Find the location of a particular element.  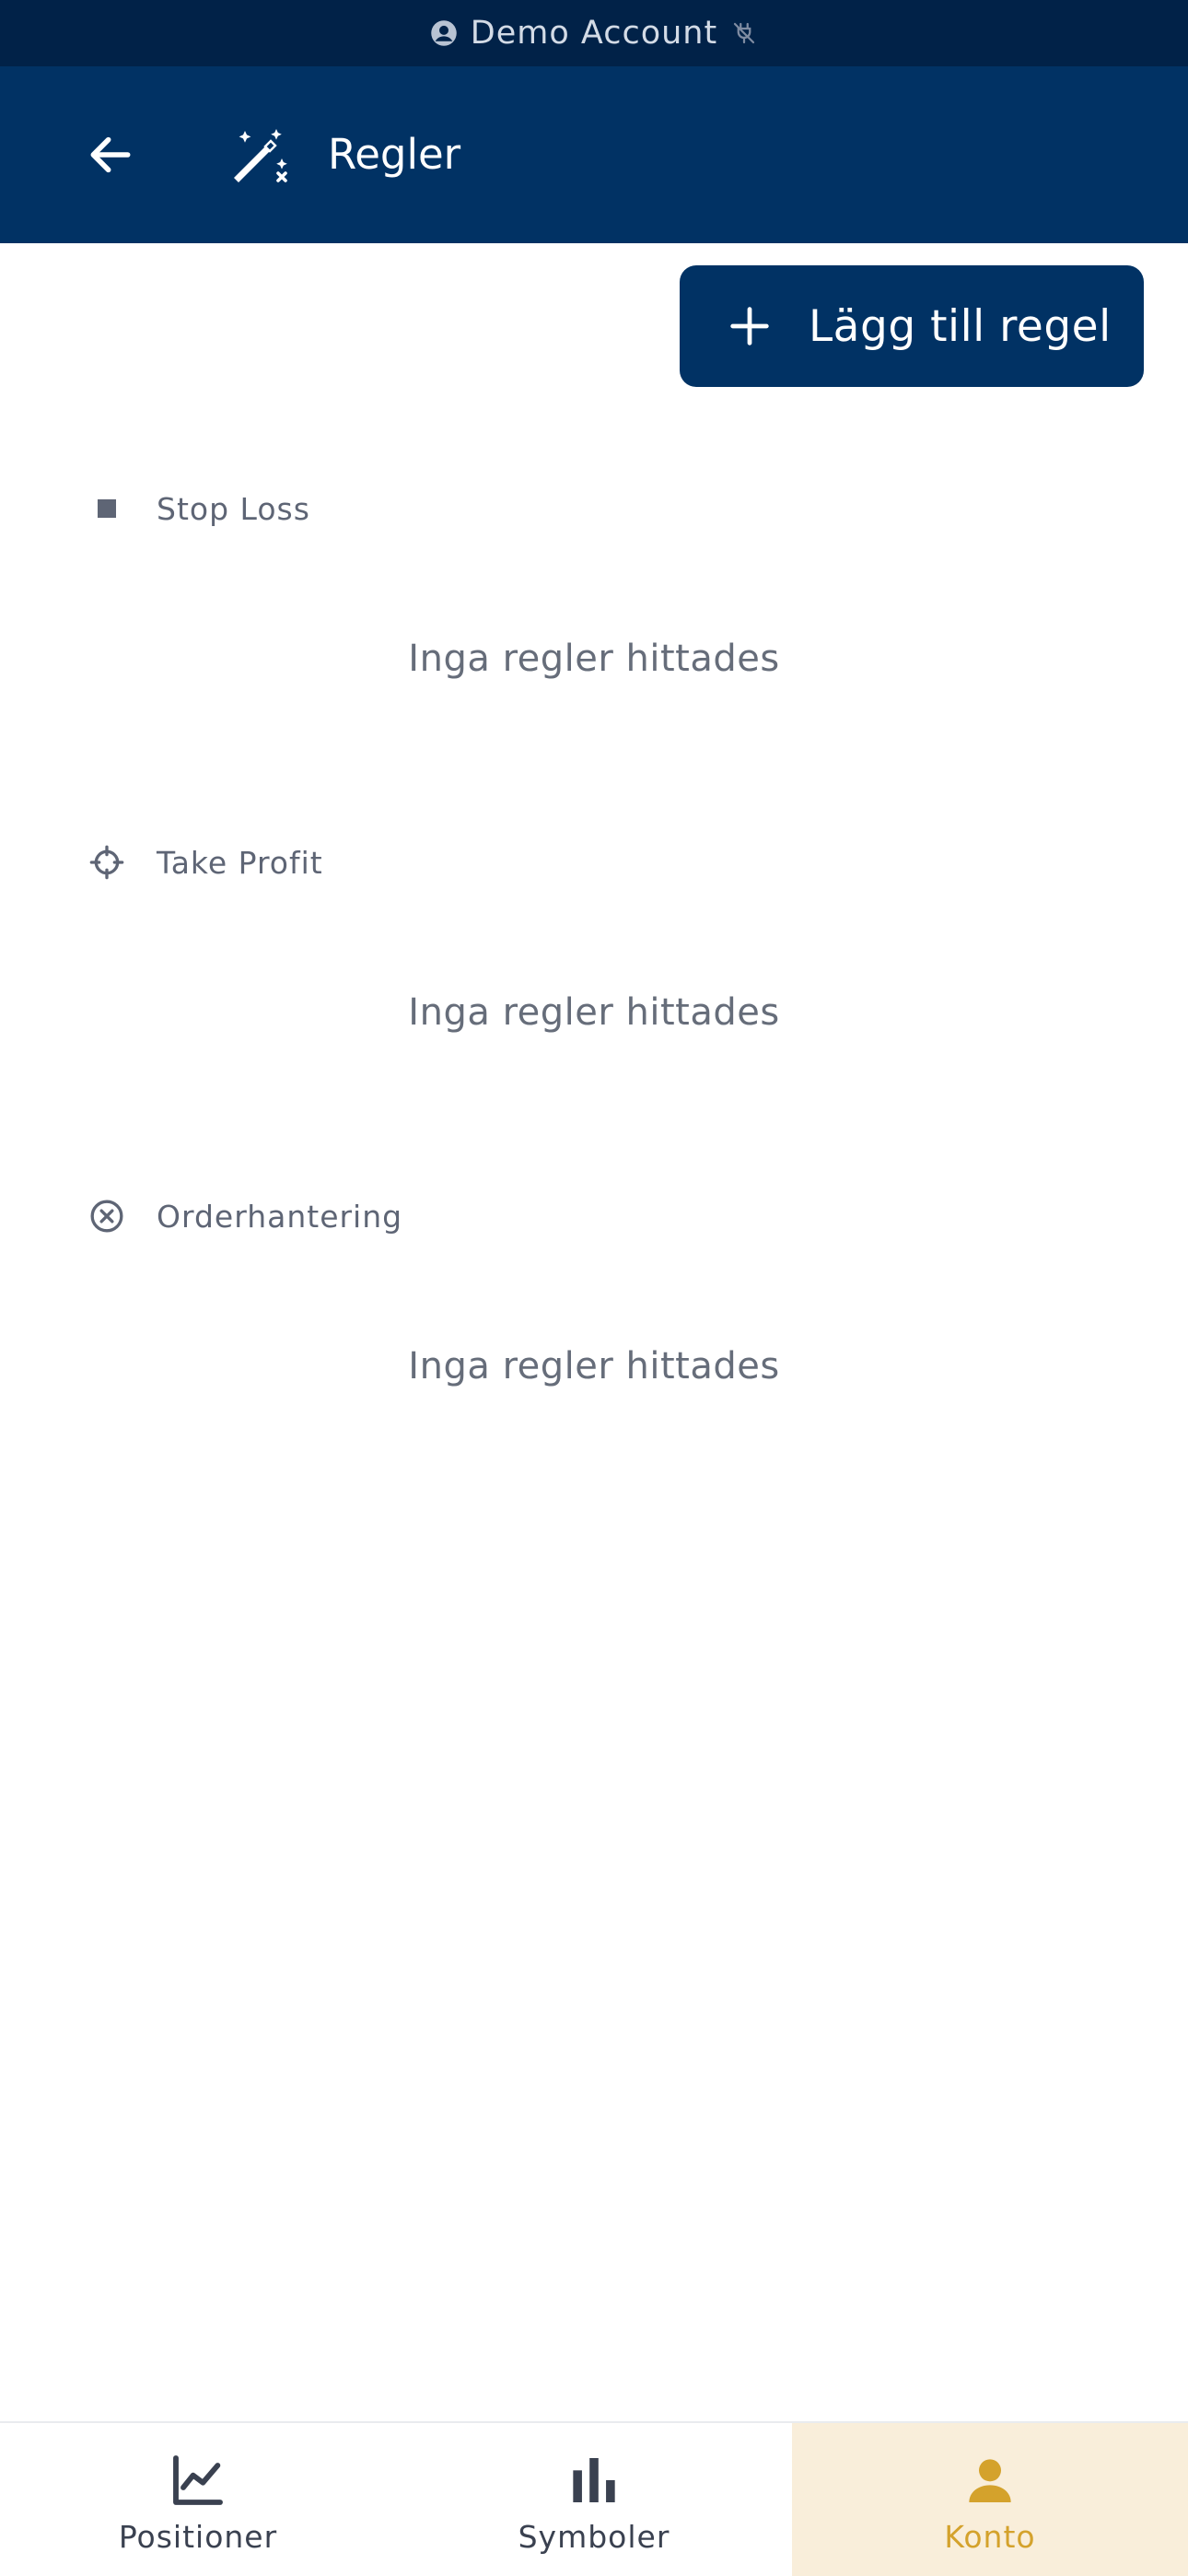

nav-item-konto: Konto is located at coordinates (990, 2499).